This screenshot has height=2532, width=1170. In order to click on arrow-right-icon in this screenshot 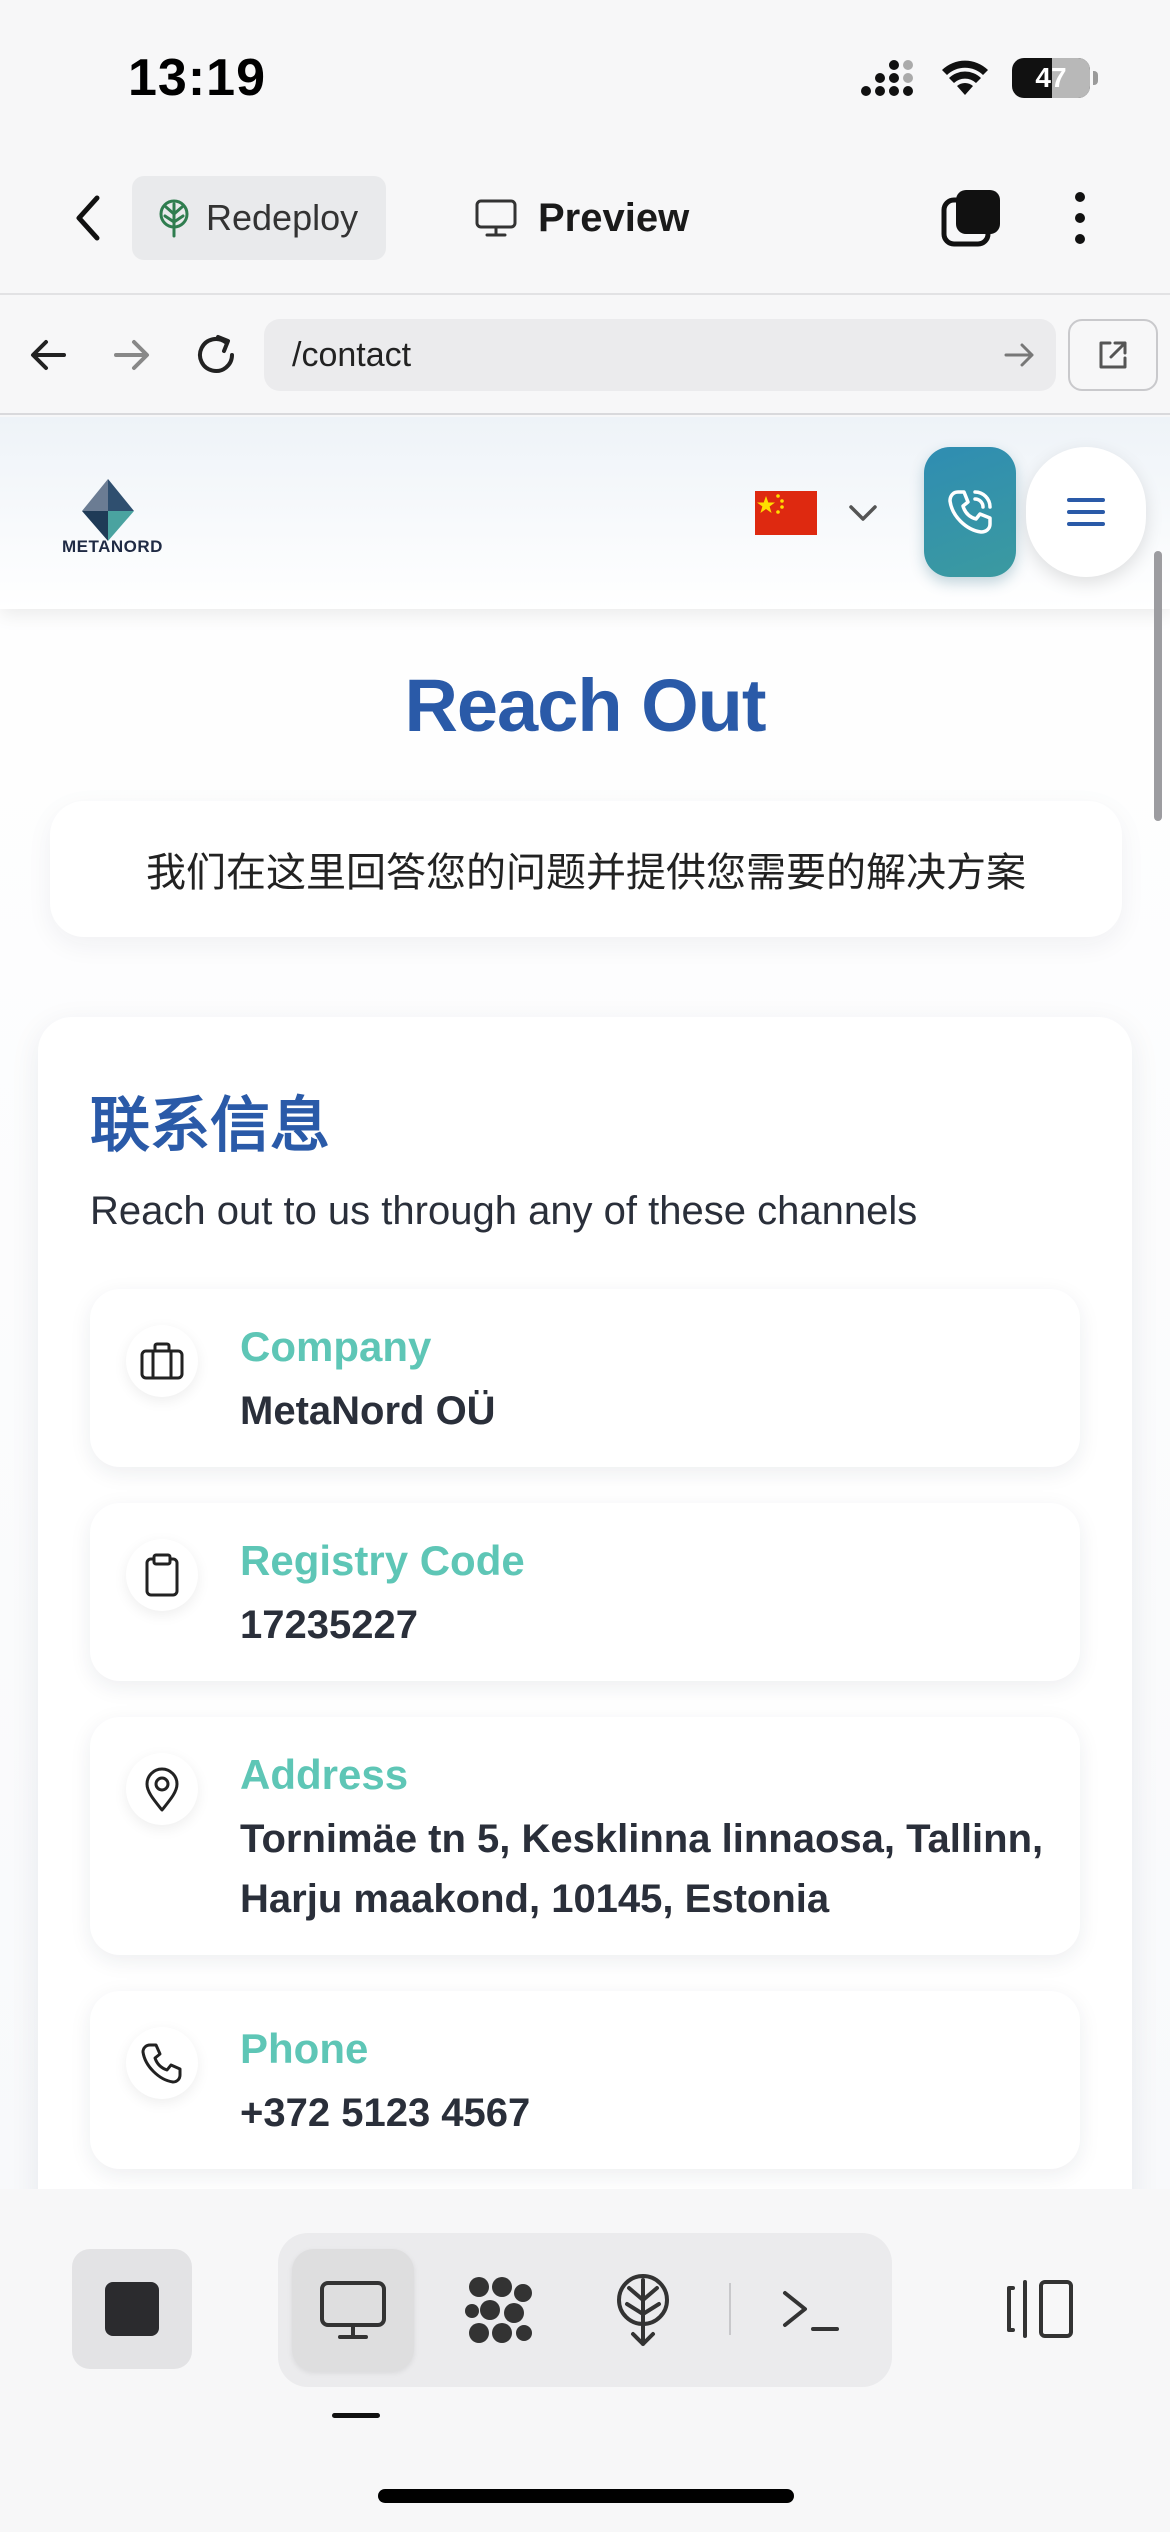, I will do `click(131, 355)`.